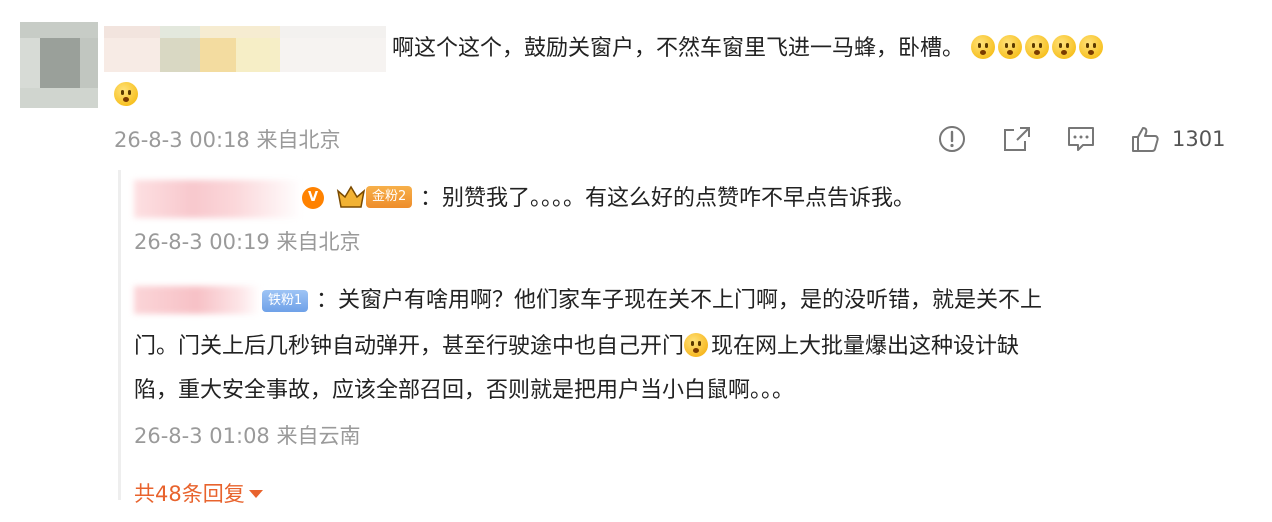  Describe the element at coordinates (351, 196) in the screenshot. I see `crown-icon` at that location.